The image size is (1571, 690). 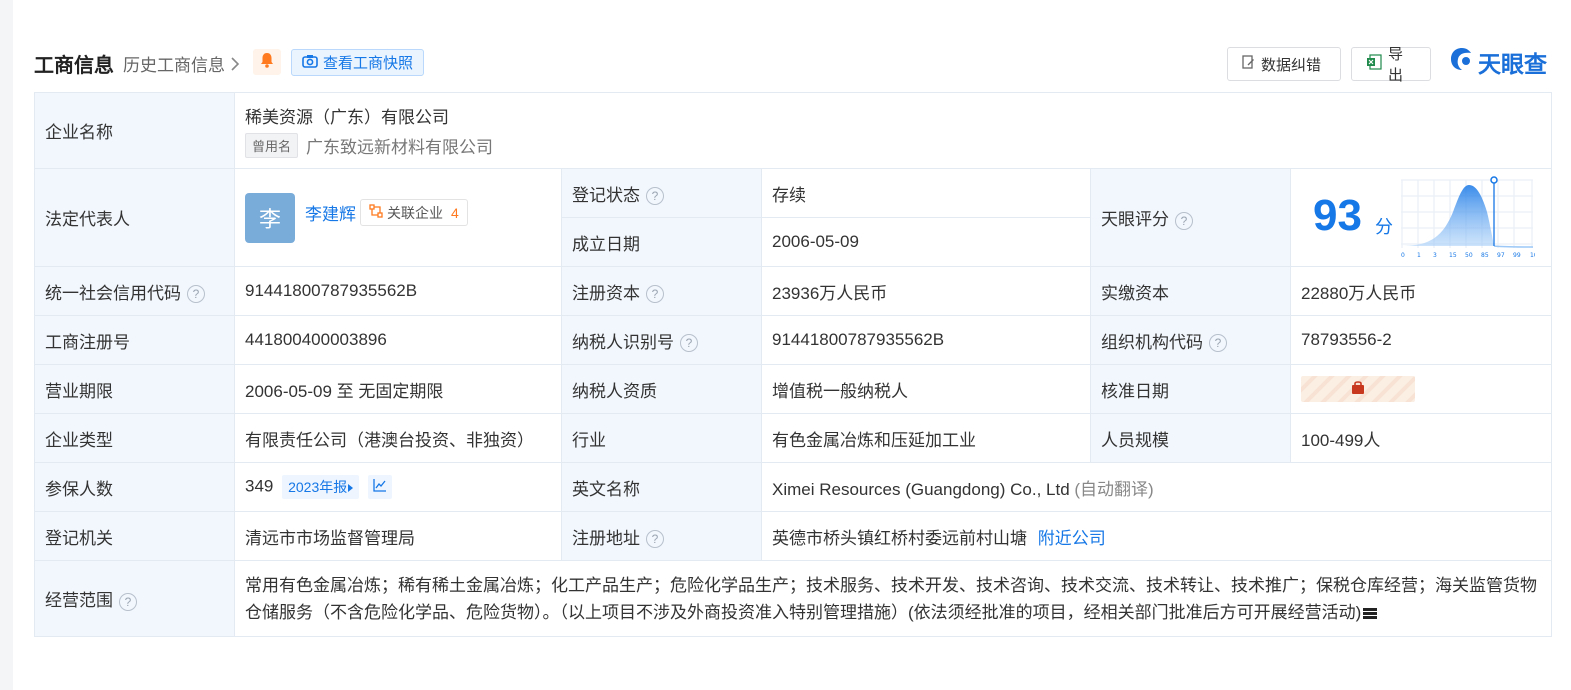 I want to click on left-scroll-gutter, so click(x=6, y=345).